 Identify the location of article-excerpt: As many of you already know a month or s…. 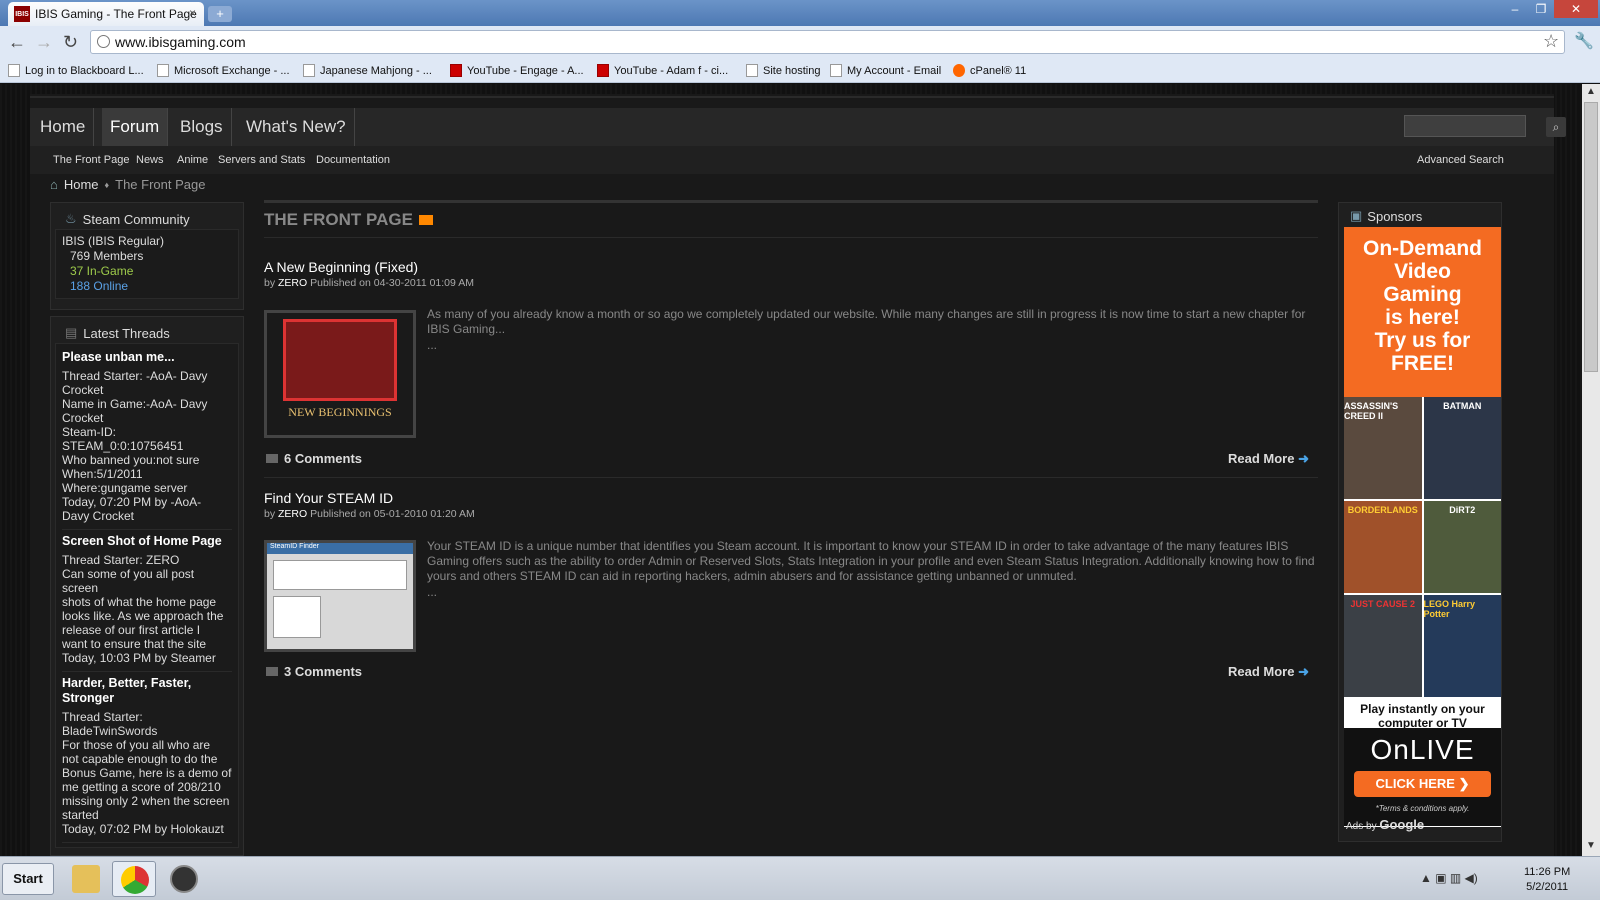
(866, 321).